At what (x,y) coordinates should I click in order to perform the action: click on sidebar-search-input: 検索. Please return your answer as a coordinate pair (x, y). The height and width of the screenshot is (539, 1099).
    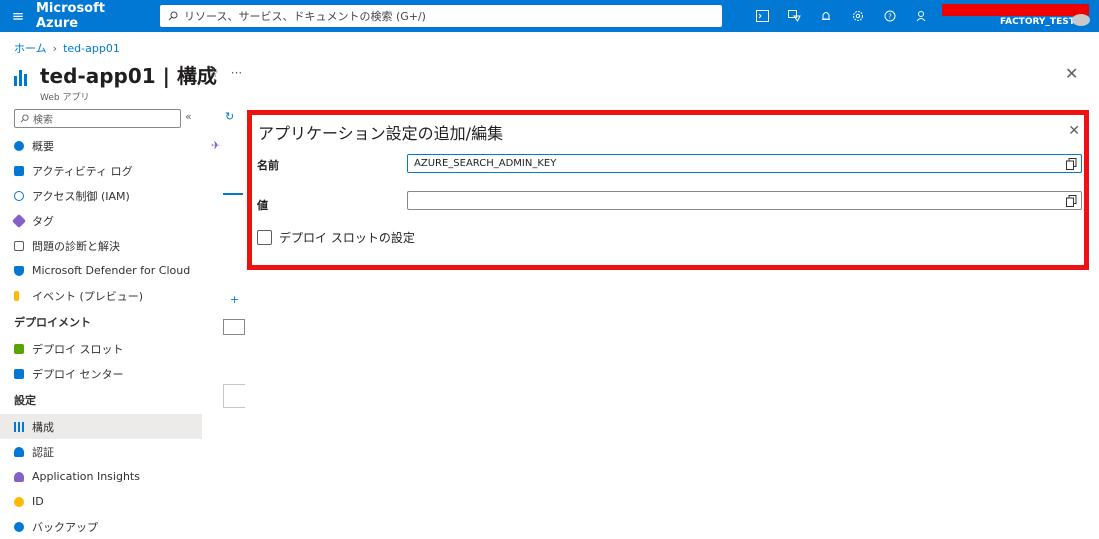
    Looking at the image, I should click on (97, 118).